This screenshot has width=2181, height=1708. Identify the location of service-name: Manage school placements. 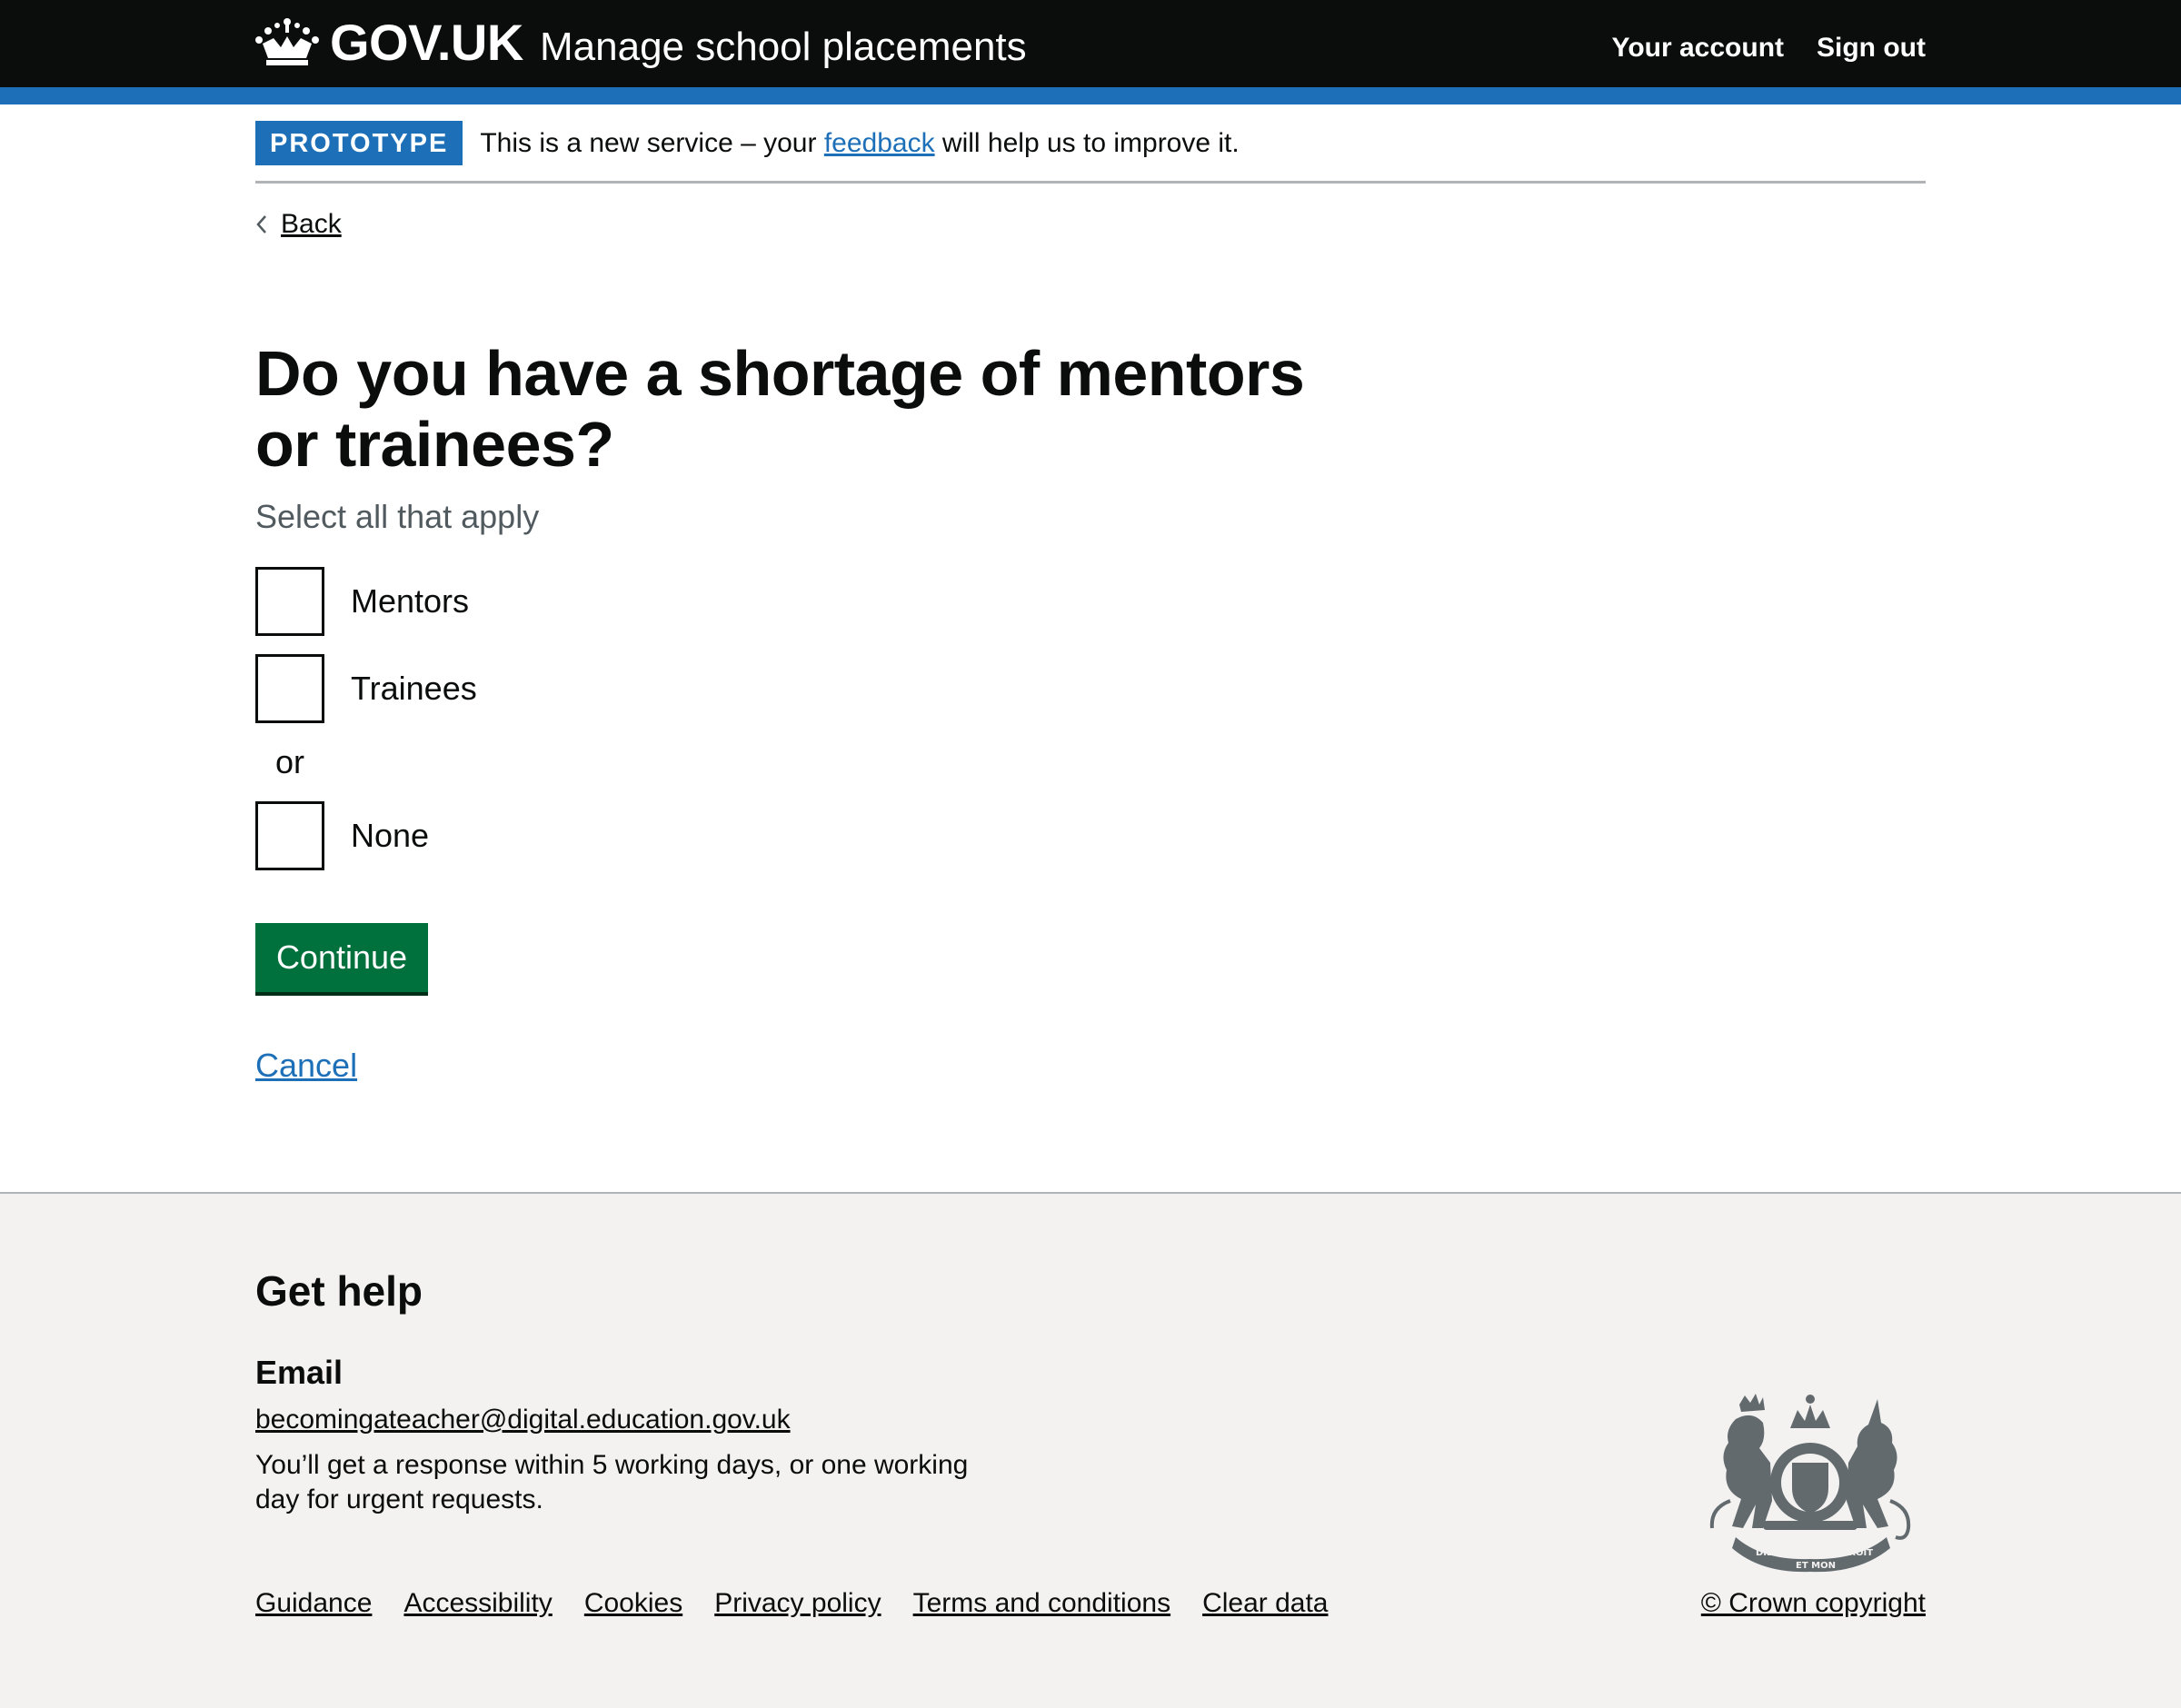
(783, 47).